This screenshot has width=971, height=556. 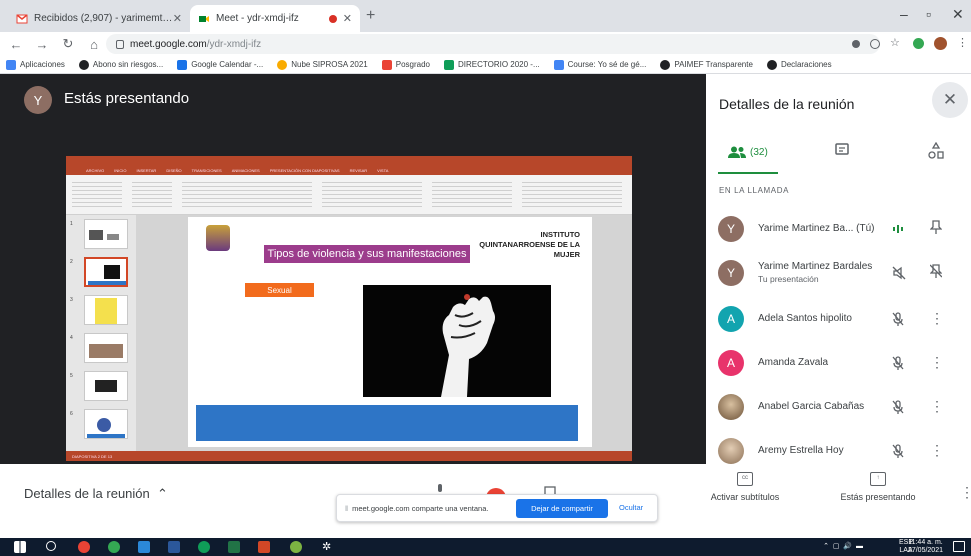 What do you see at coordinates (457, 341) in the screenshot?
I see `raised-fist-image` at bounding box center [457, 341].